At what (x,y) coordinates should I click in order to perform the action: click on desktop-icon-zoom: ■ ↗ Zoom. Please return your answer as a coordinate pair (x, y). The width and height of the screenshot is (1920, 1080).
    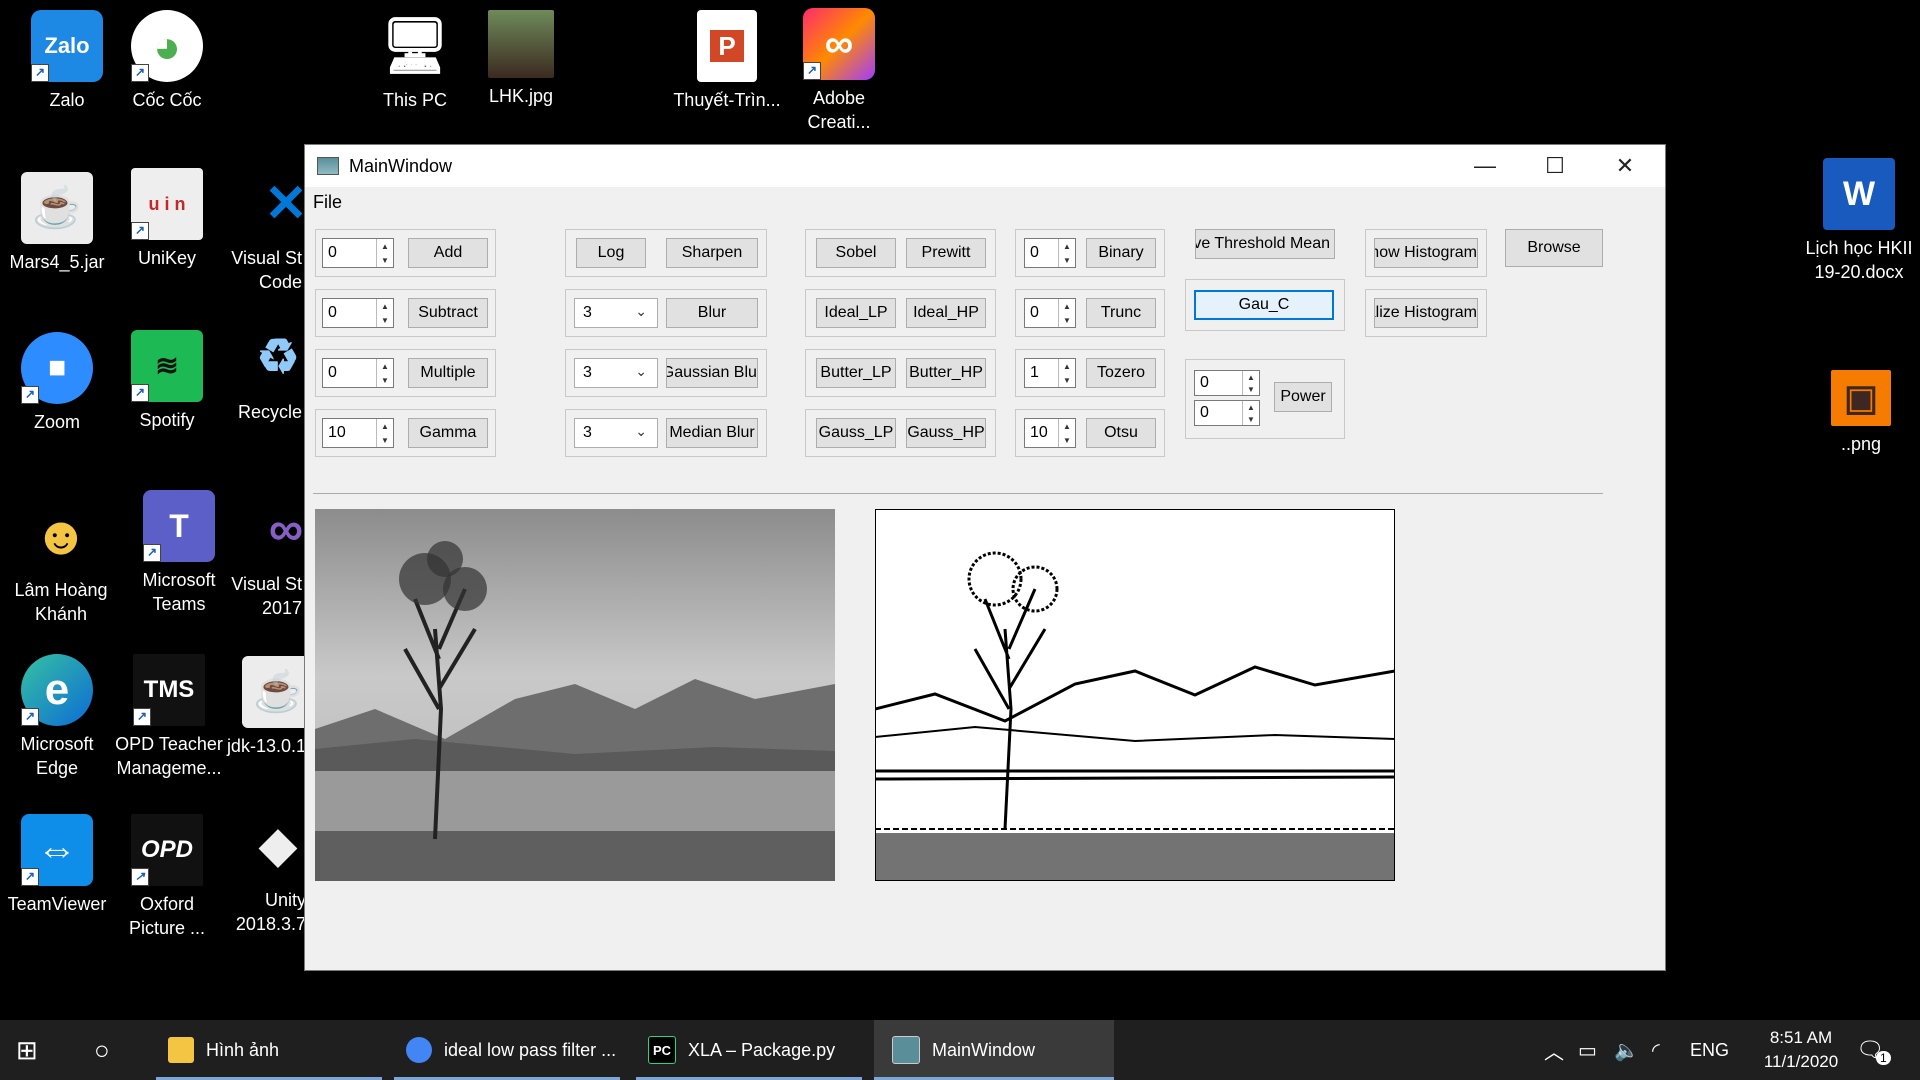
    Looking at the image, I should click on (57, 383).